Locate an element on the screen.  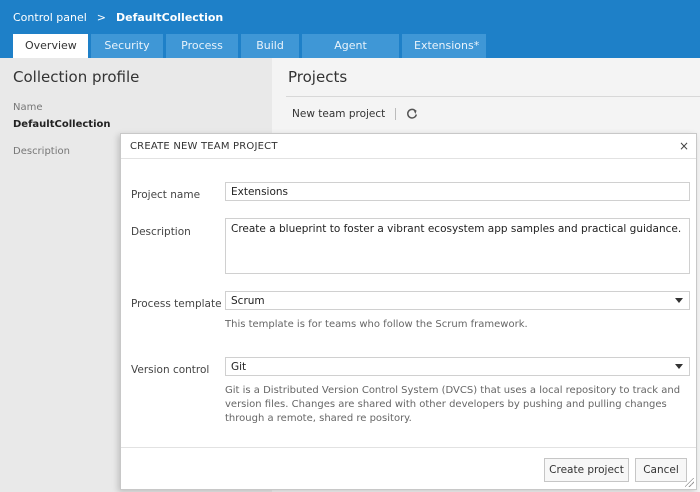
tab-extensions: Extensions* is located at coordinates (444, 46).